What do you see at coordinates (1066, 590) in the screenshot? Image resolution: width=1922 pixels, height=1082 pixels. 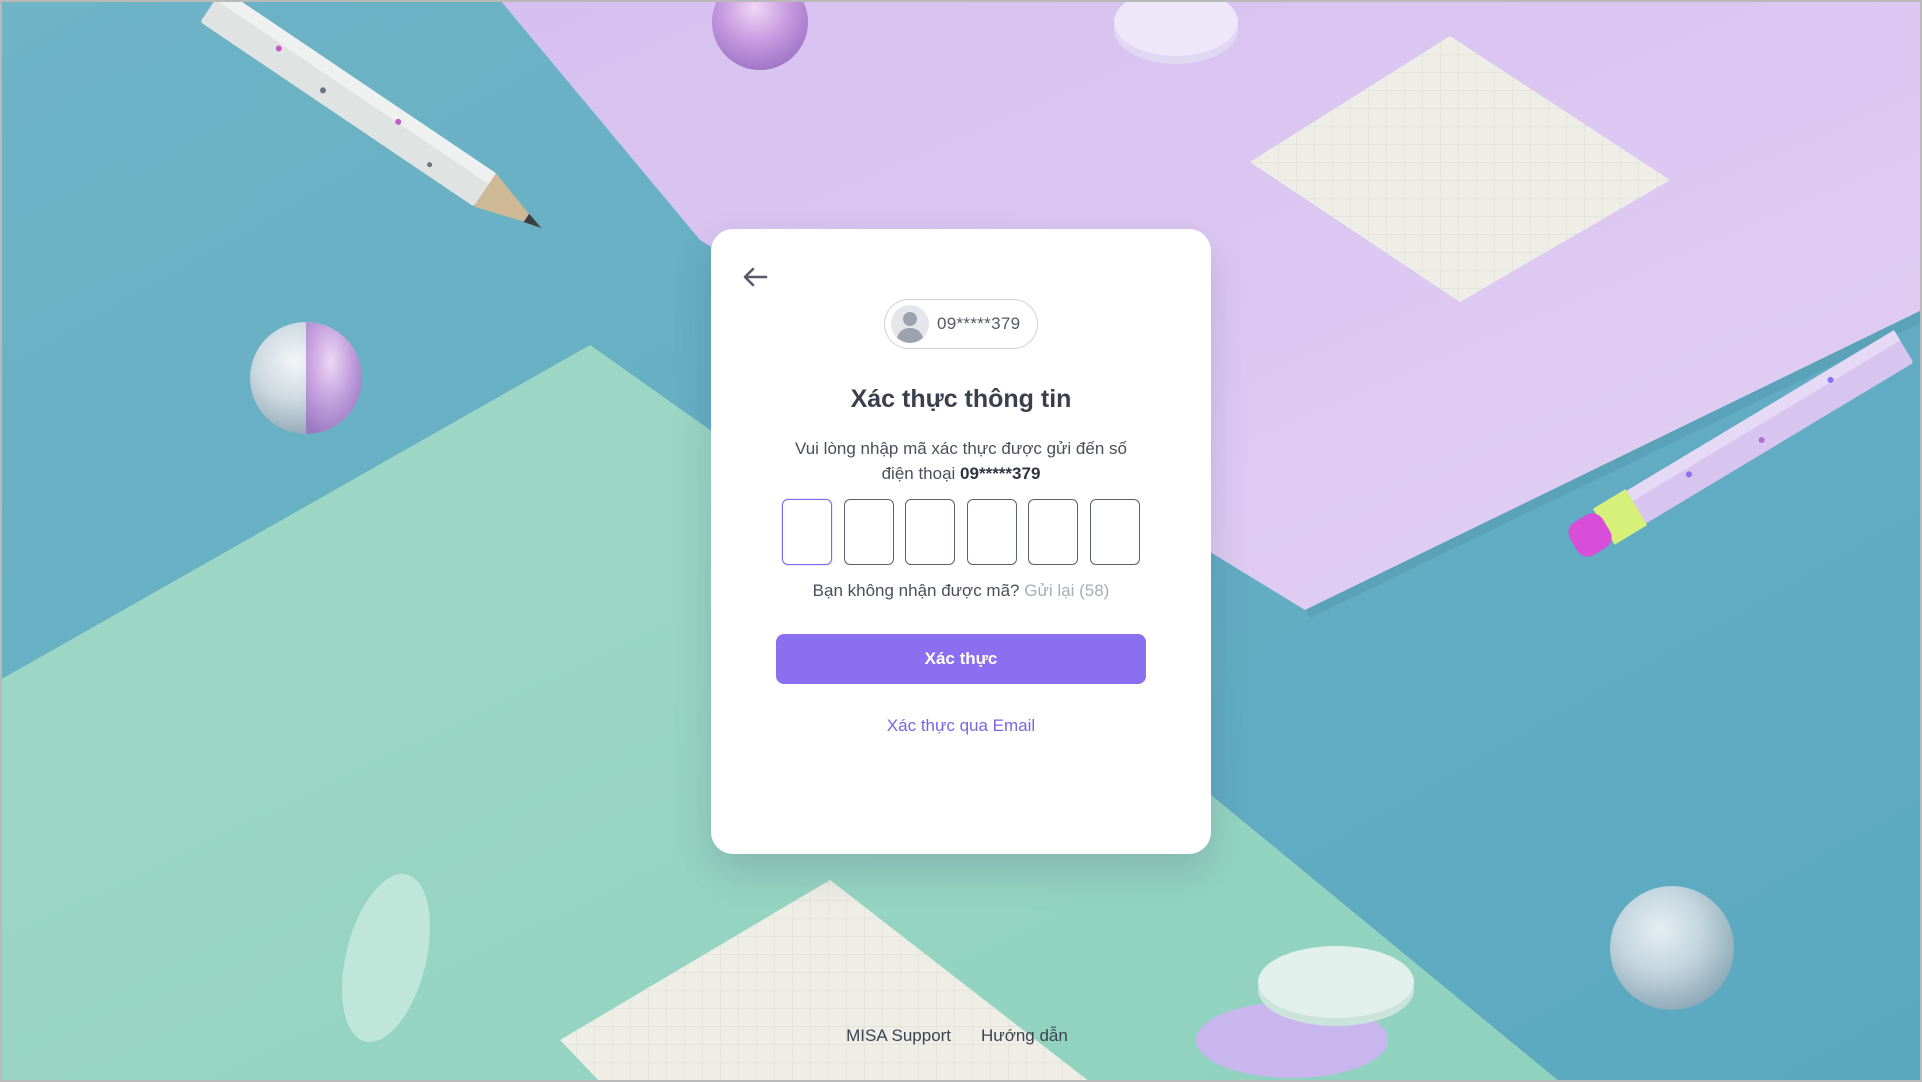 I see `resend-code-link: Gửi lại (58)` at bounding box center [1066, 590].